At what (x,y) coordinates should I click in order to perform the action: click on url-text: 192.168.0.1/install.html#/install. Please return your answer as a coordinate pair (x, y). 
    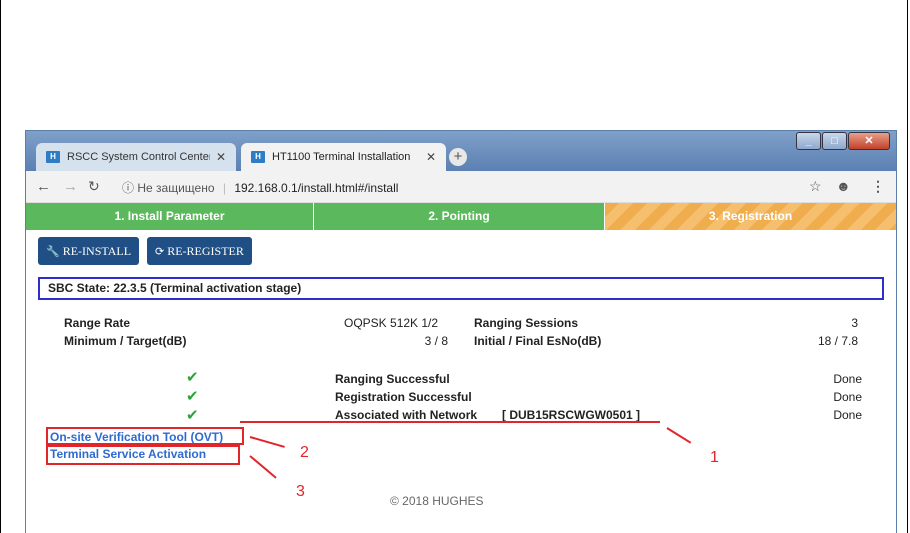
    Looking at the image, I should click on (316, 188).